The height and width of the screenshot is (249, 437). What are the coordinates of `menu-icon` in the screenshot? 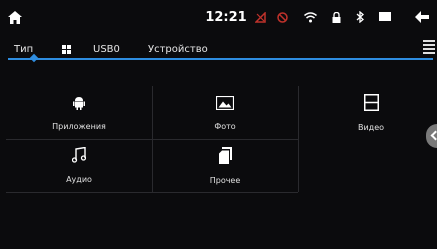 It's located at (429, 47).